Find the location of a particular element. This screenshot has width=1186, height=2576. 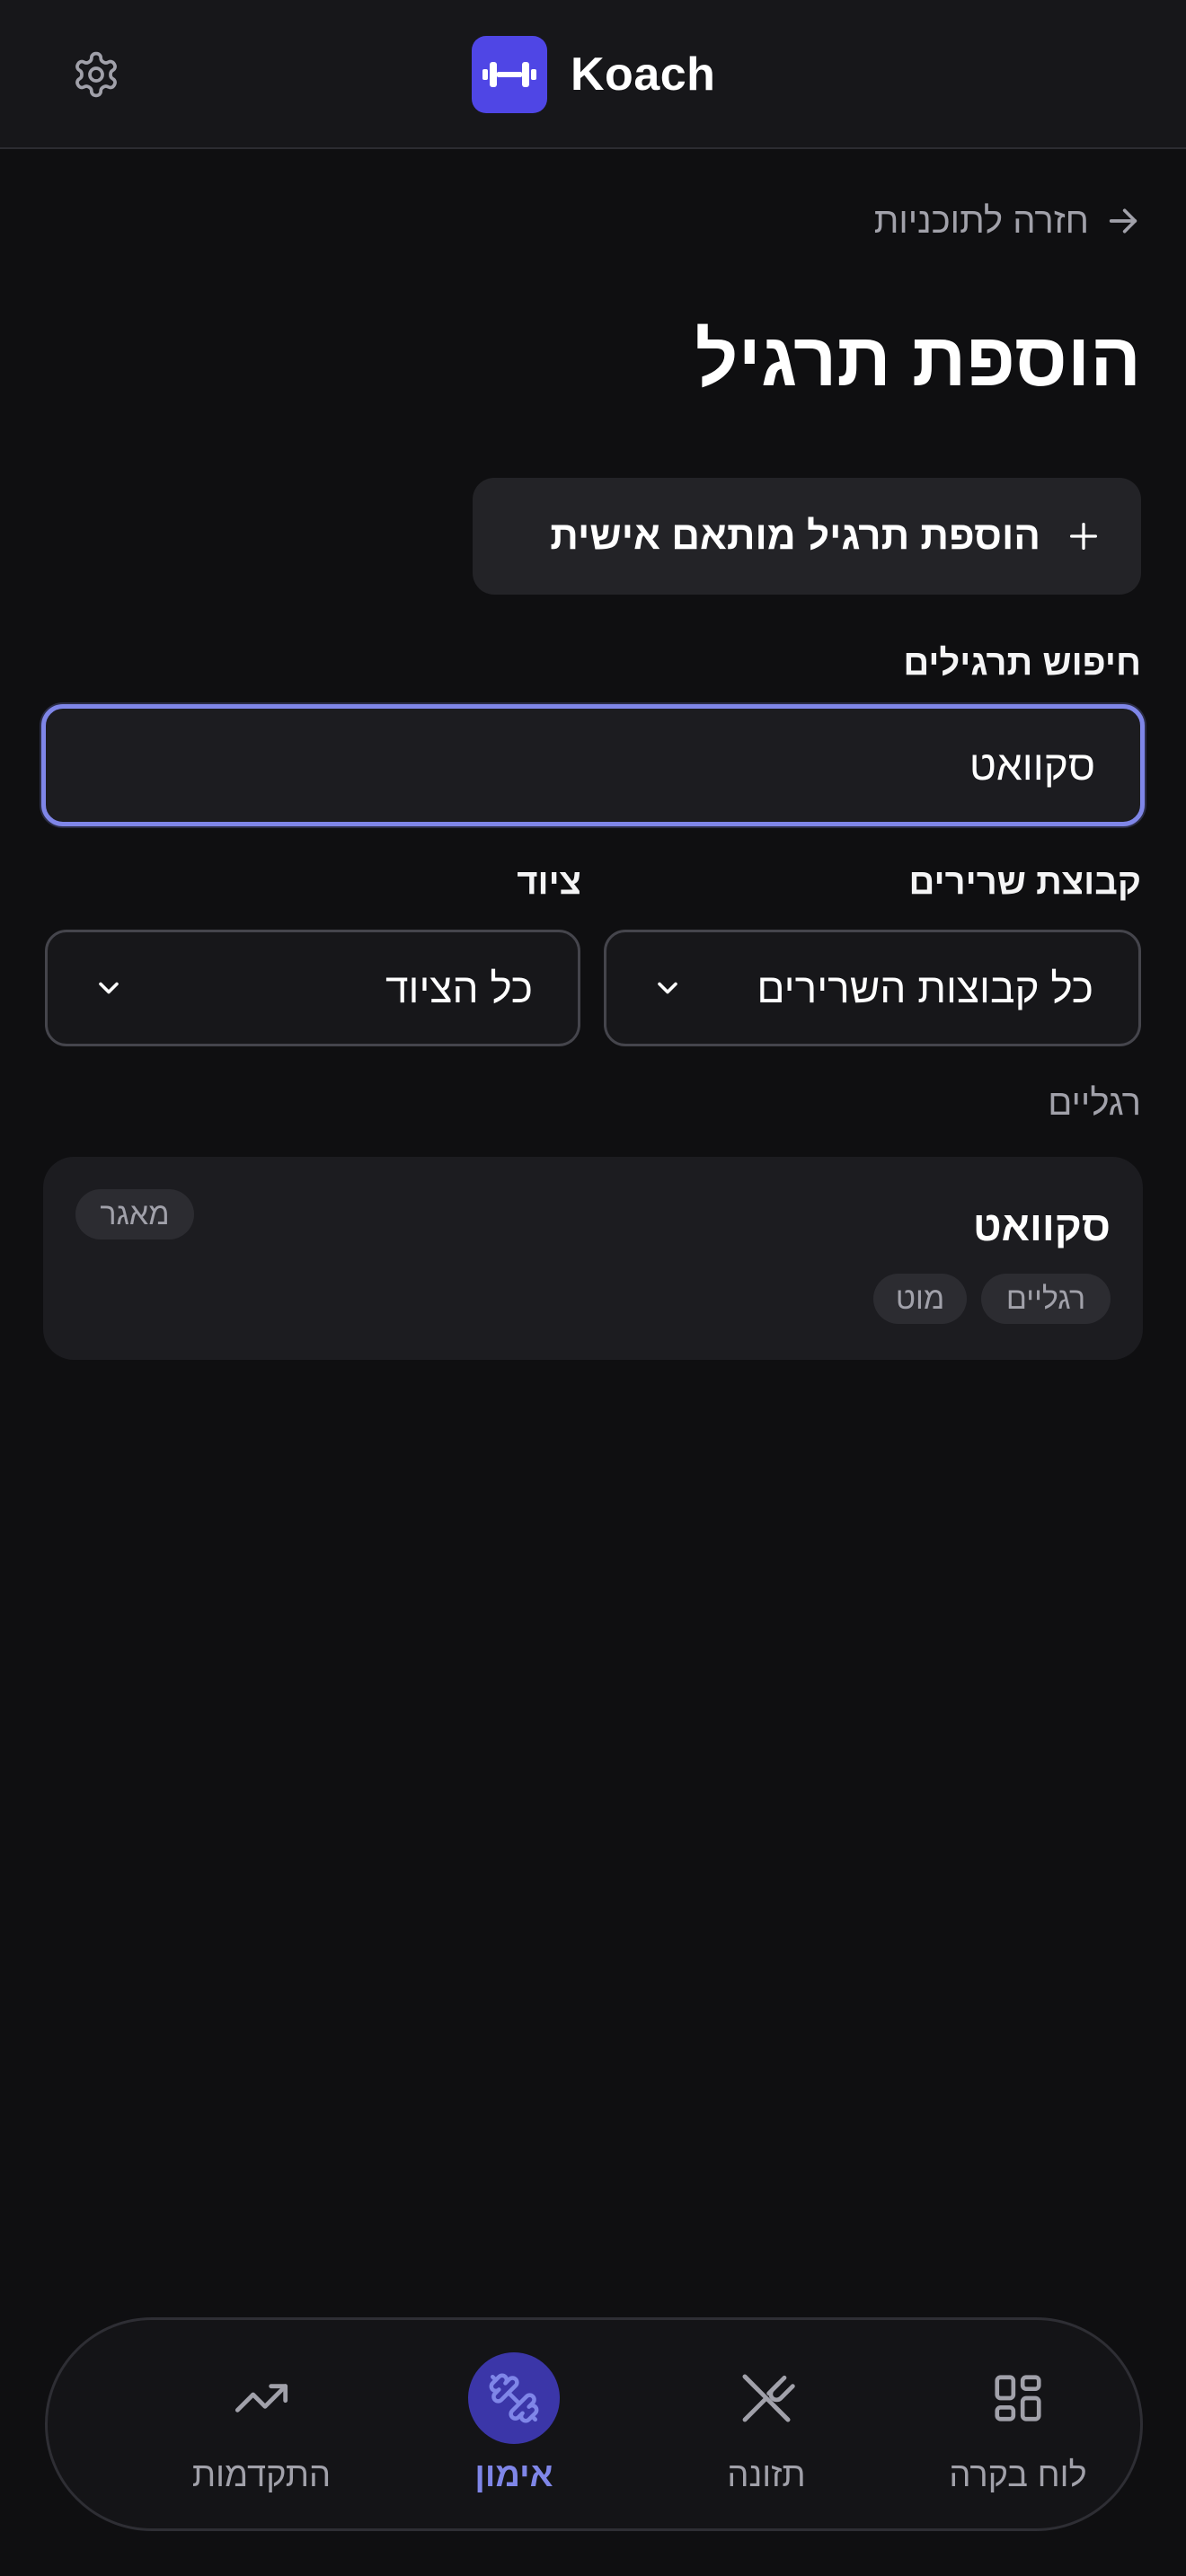

nav-item-dashboard: לוח בקרה is located at coordinates (1018, 2427).